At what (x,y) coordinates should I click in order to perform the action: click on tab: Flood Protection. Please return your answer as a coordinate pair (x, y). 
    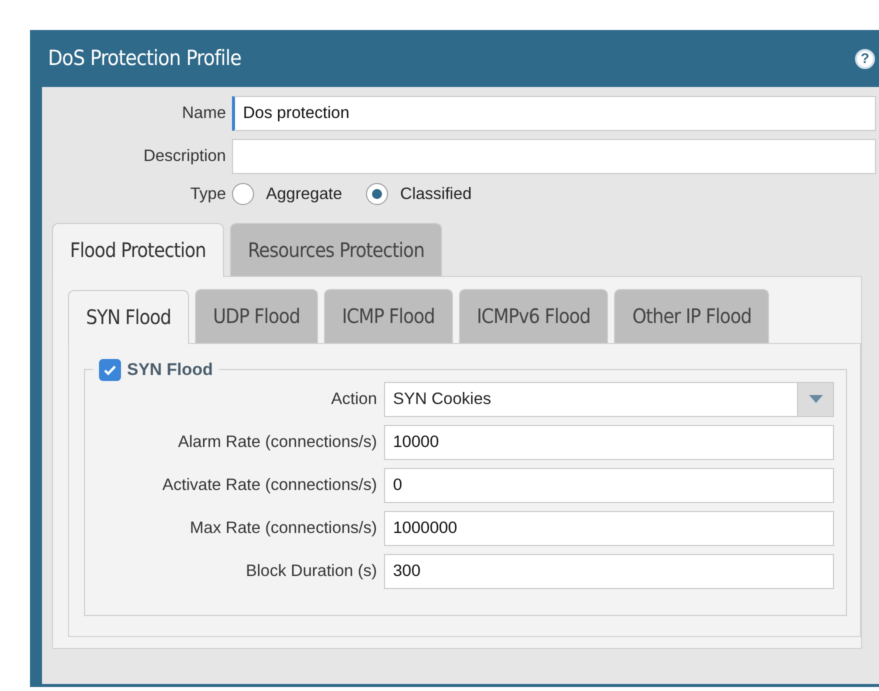
    Looking at the image, I should click on (138, 249).